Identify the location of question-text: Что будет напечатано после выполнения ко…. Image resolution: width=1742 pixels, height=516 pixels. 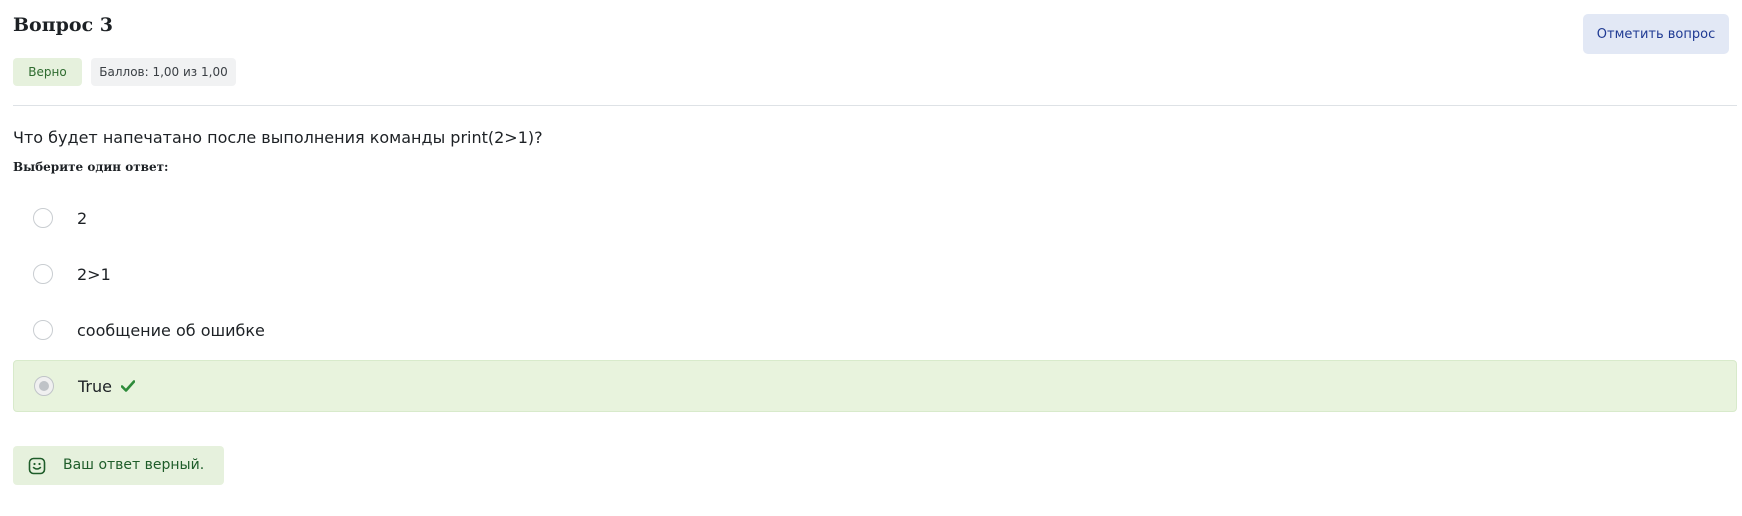
(278, 137).